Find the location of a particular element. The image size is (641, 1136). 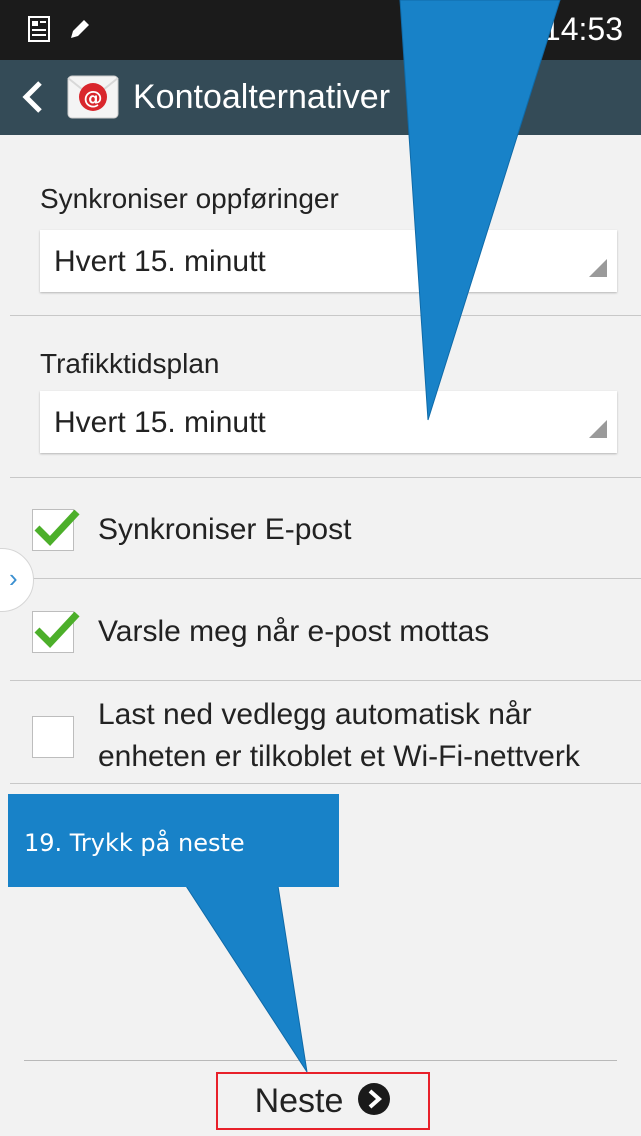

tutorial-callout: 19. Trykk på neste is located at coordinates (173, 840).